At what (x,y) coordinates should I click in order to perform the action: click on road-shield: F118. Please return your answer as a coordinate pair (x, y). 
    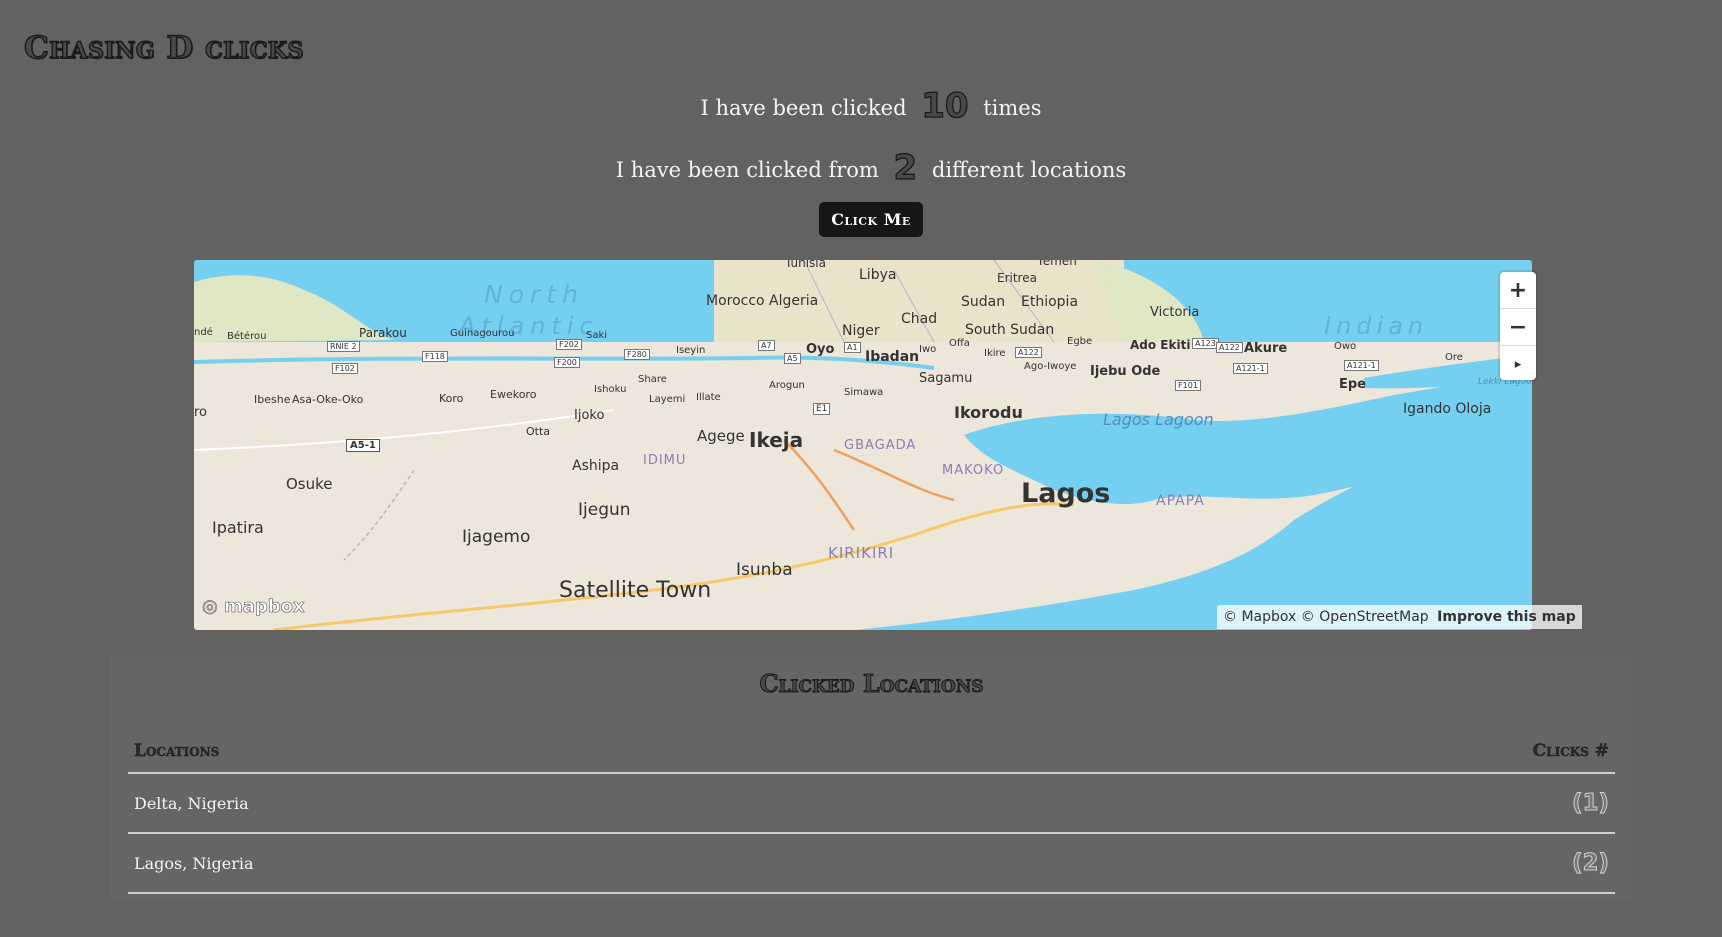
    Looking at the image, I should click on (435, 356).